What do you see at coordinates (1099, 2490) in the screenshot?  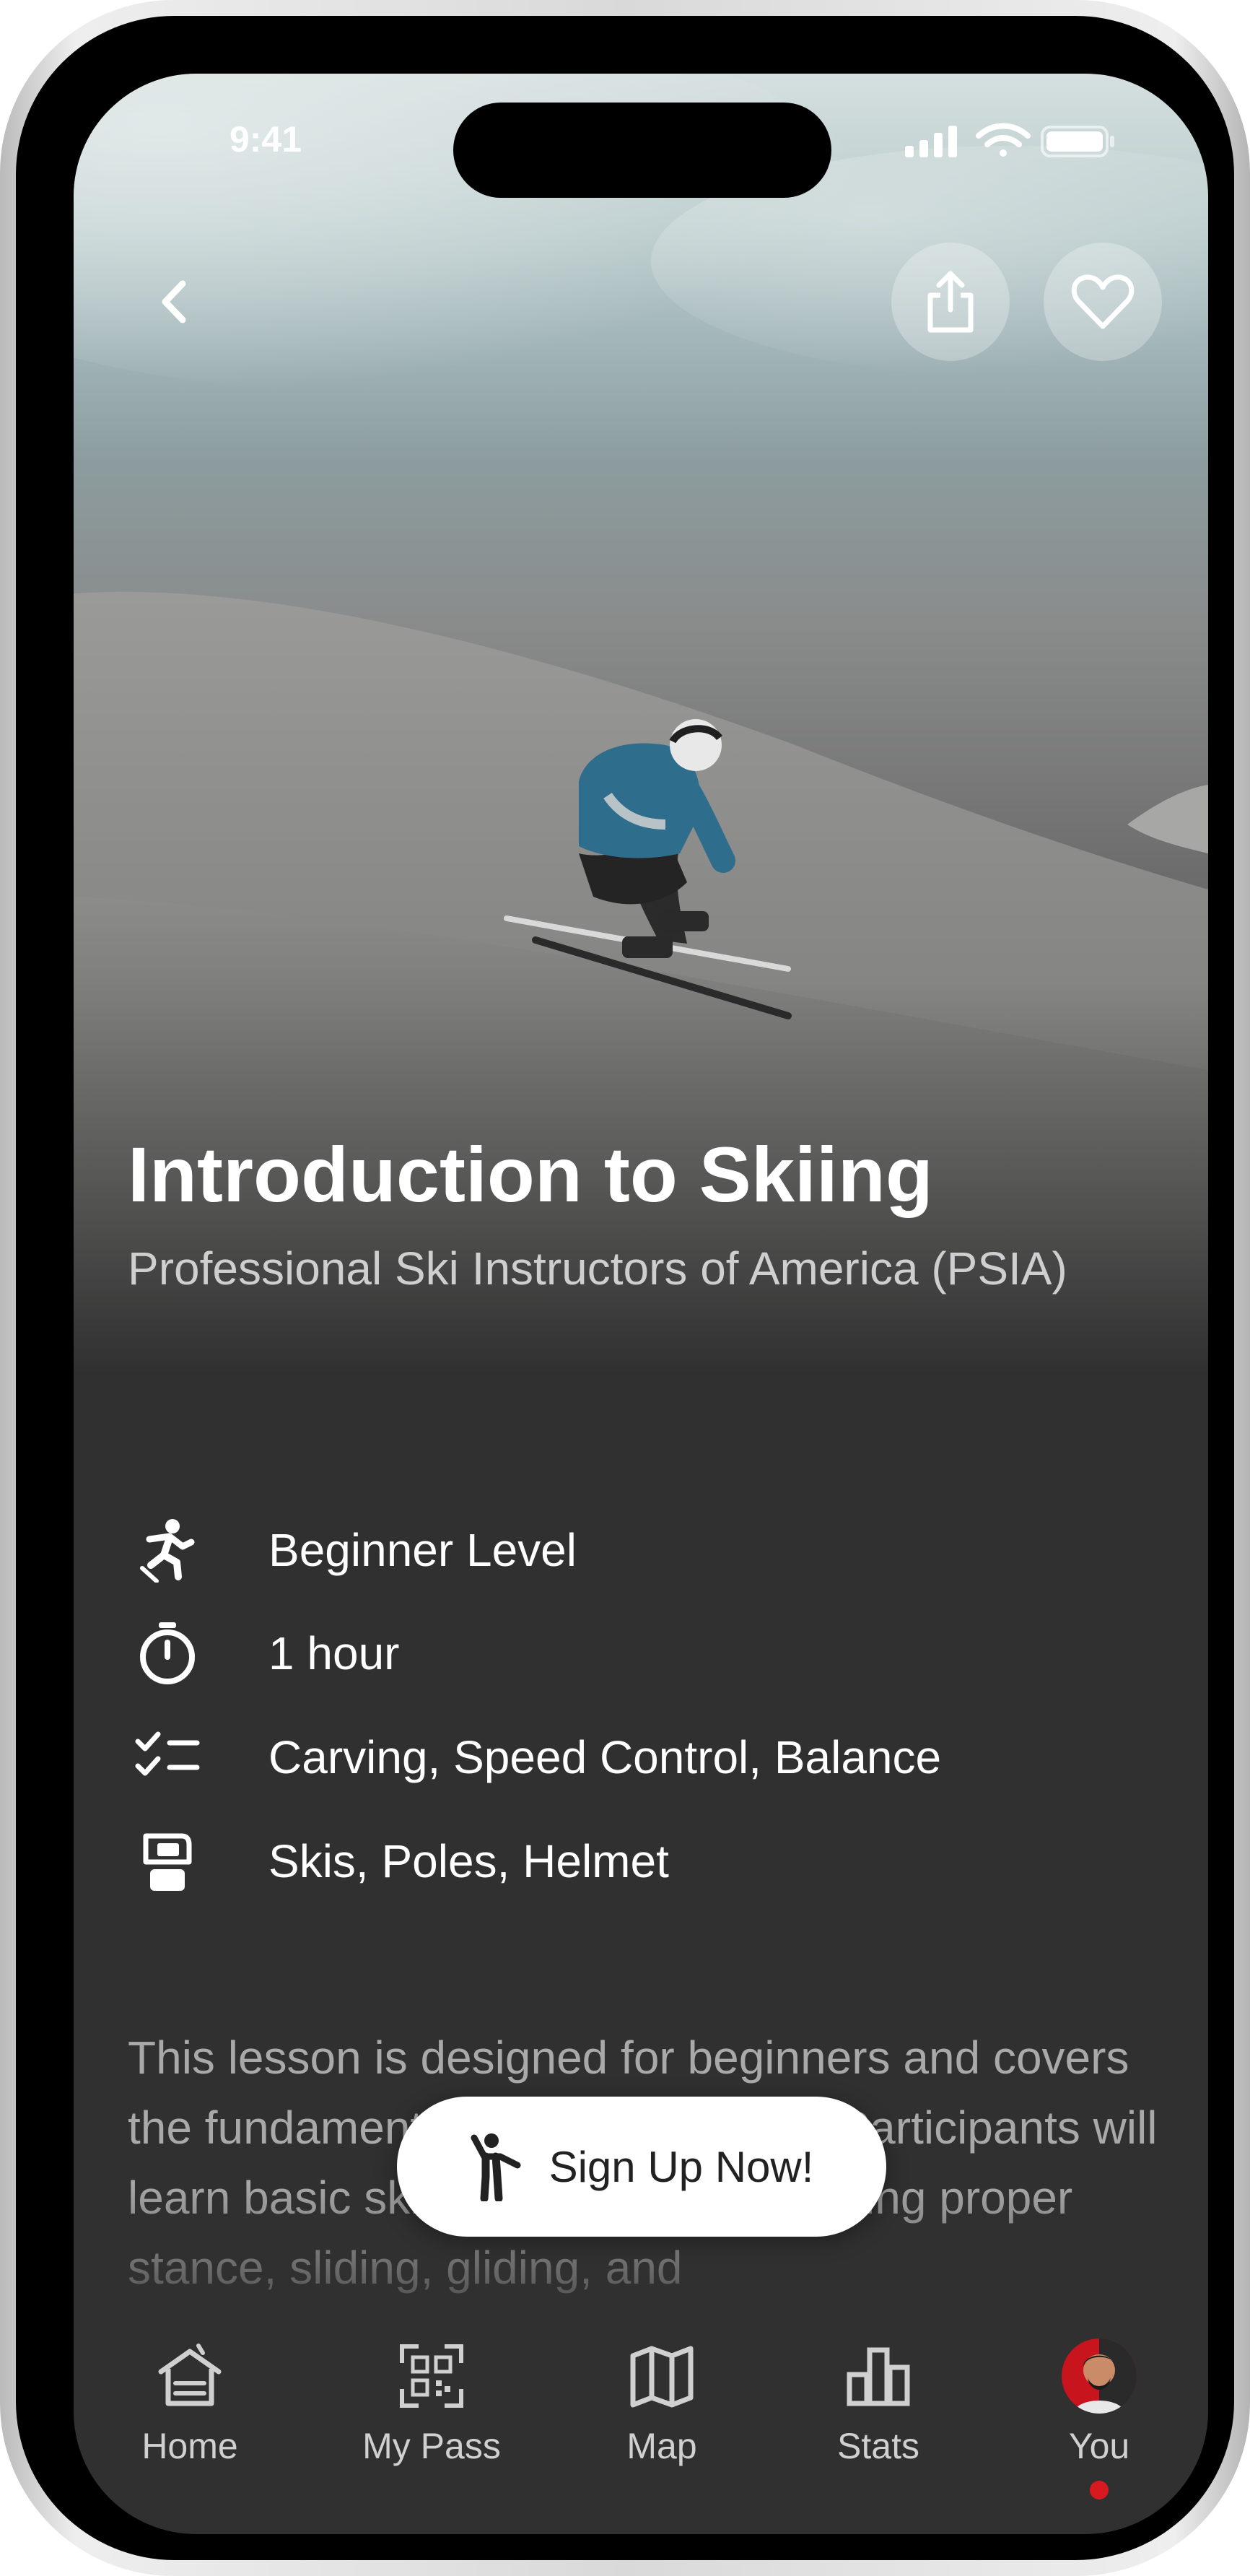 I see `active-tab-indicator` at bounding box center [1099, 2490].